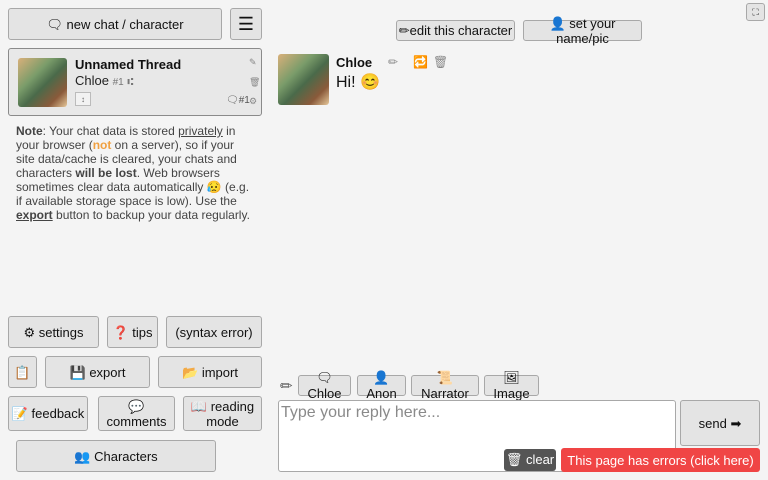 This screenshot has height=480, width=768. Describe the element at coordinates (440, 62) in the screenshot. I see `delete-message-icon: 🗑` at that location.